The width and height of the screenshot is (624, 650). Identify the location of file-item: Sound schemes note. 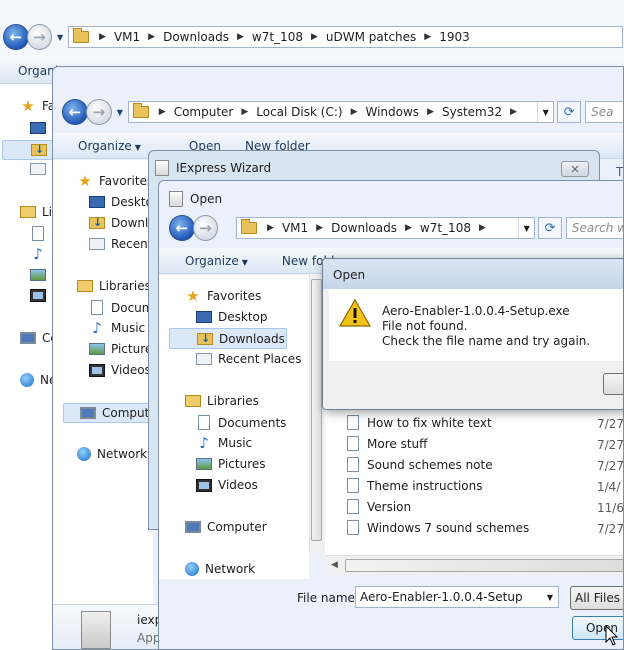
(419, 464).